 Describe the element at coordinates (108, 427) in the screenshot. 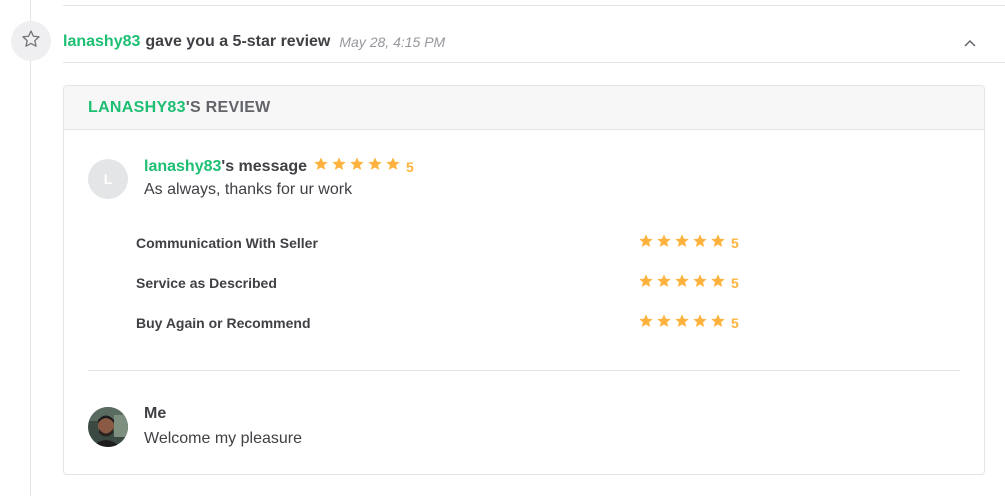

I see `my-avatar` at that location.